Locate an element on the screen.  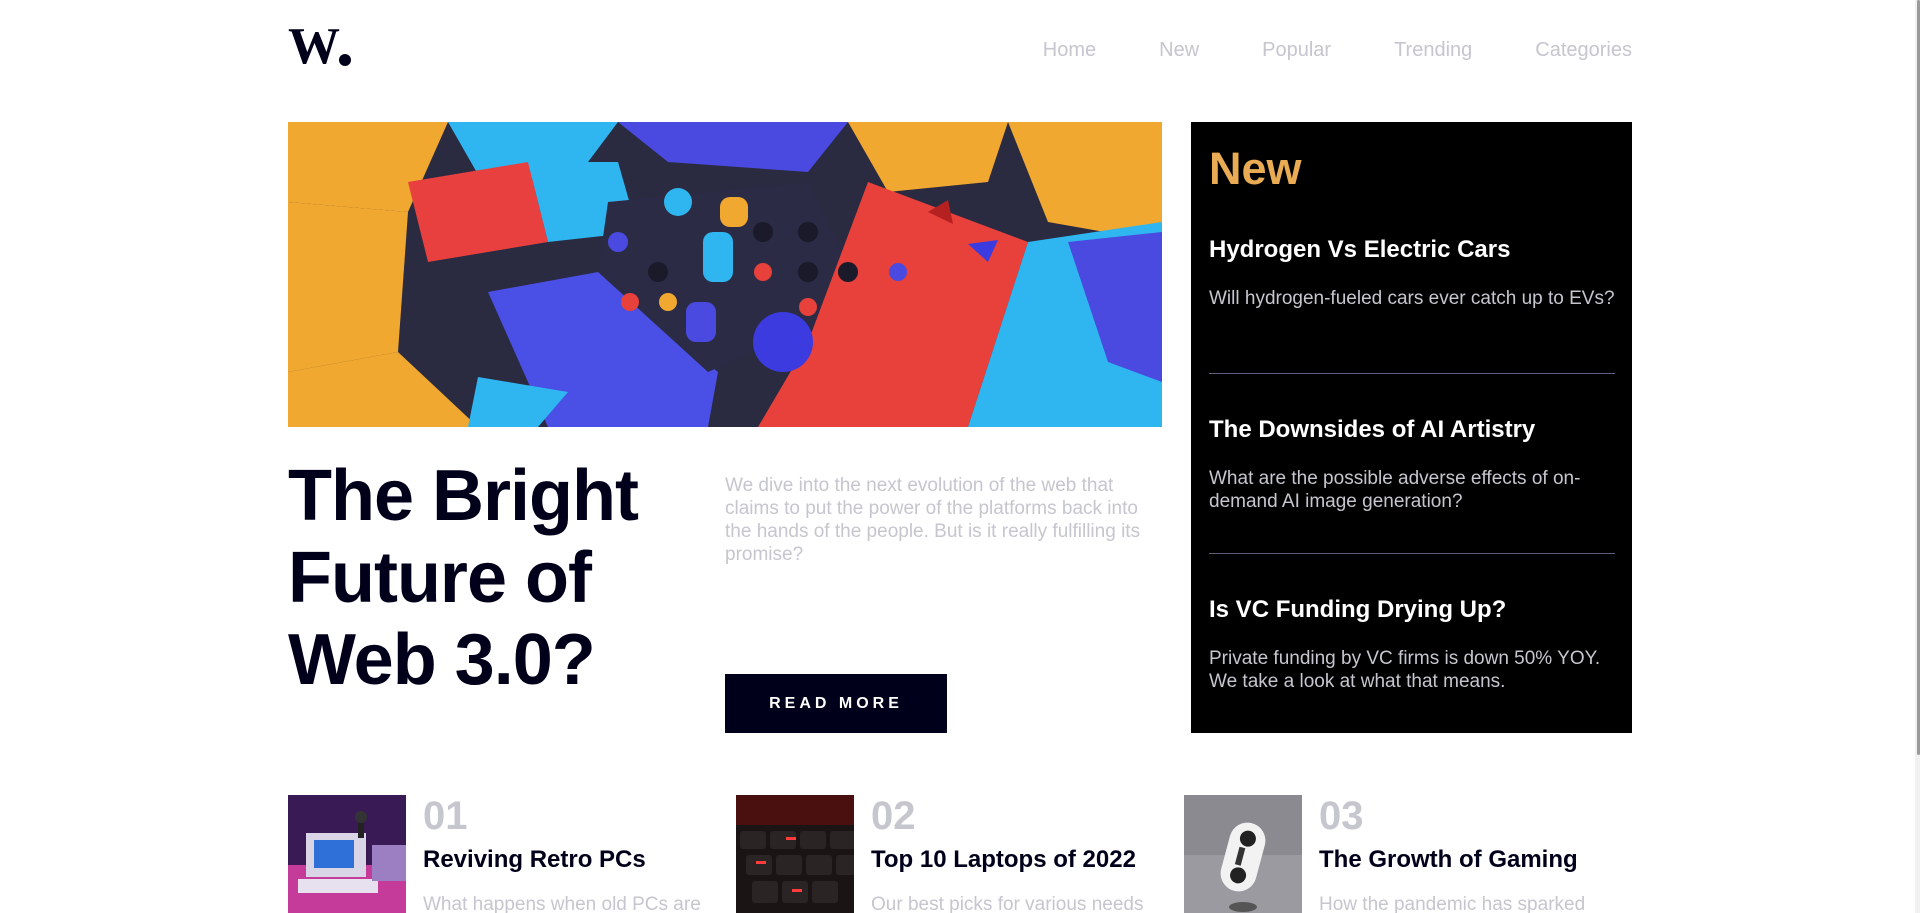
site-logo: W is located at coordinates (320, 47).